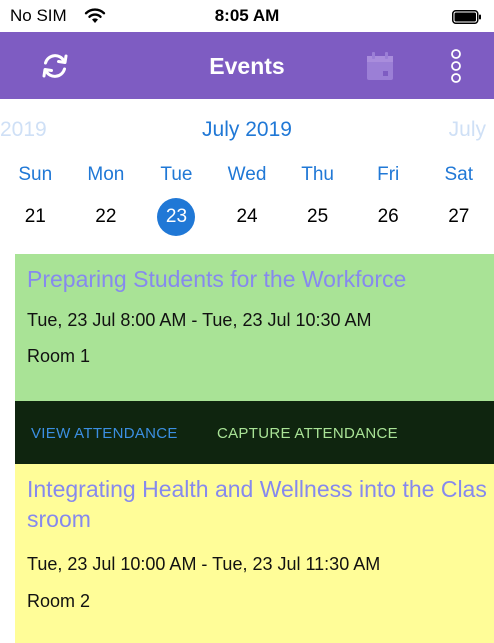 Image resolution: width=494 pixels, height=643 pixels. I want to click on selected-day-cell: 23, so click(176, 217).